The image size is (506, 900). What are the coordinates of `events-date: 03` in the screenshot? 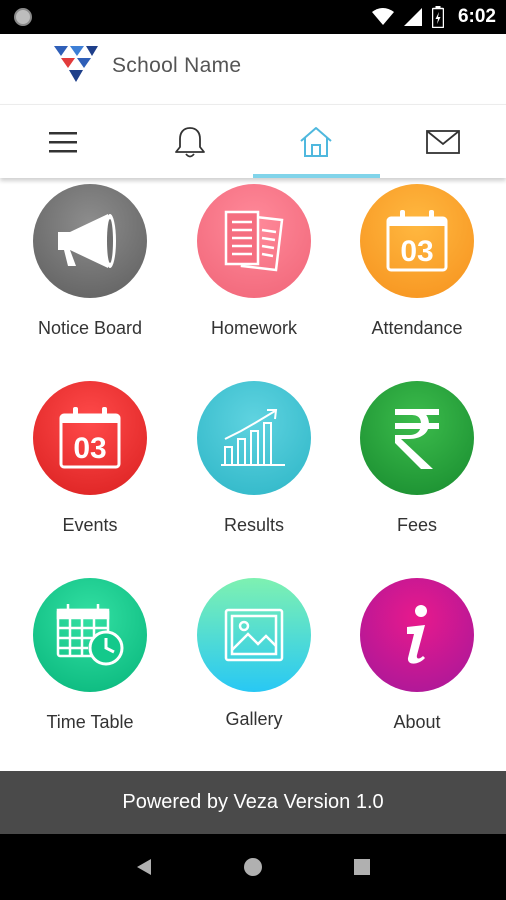 It's located at (89, 448).